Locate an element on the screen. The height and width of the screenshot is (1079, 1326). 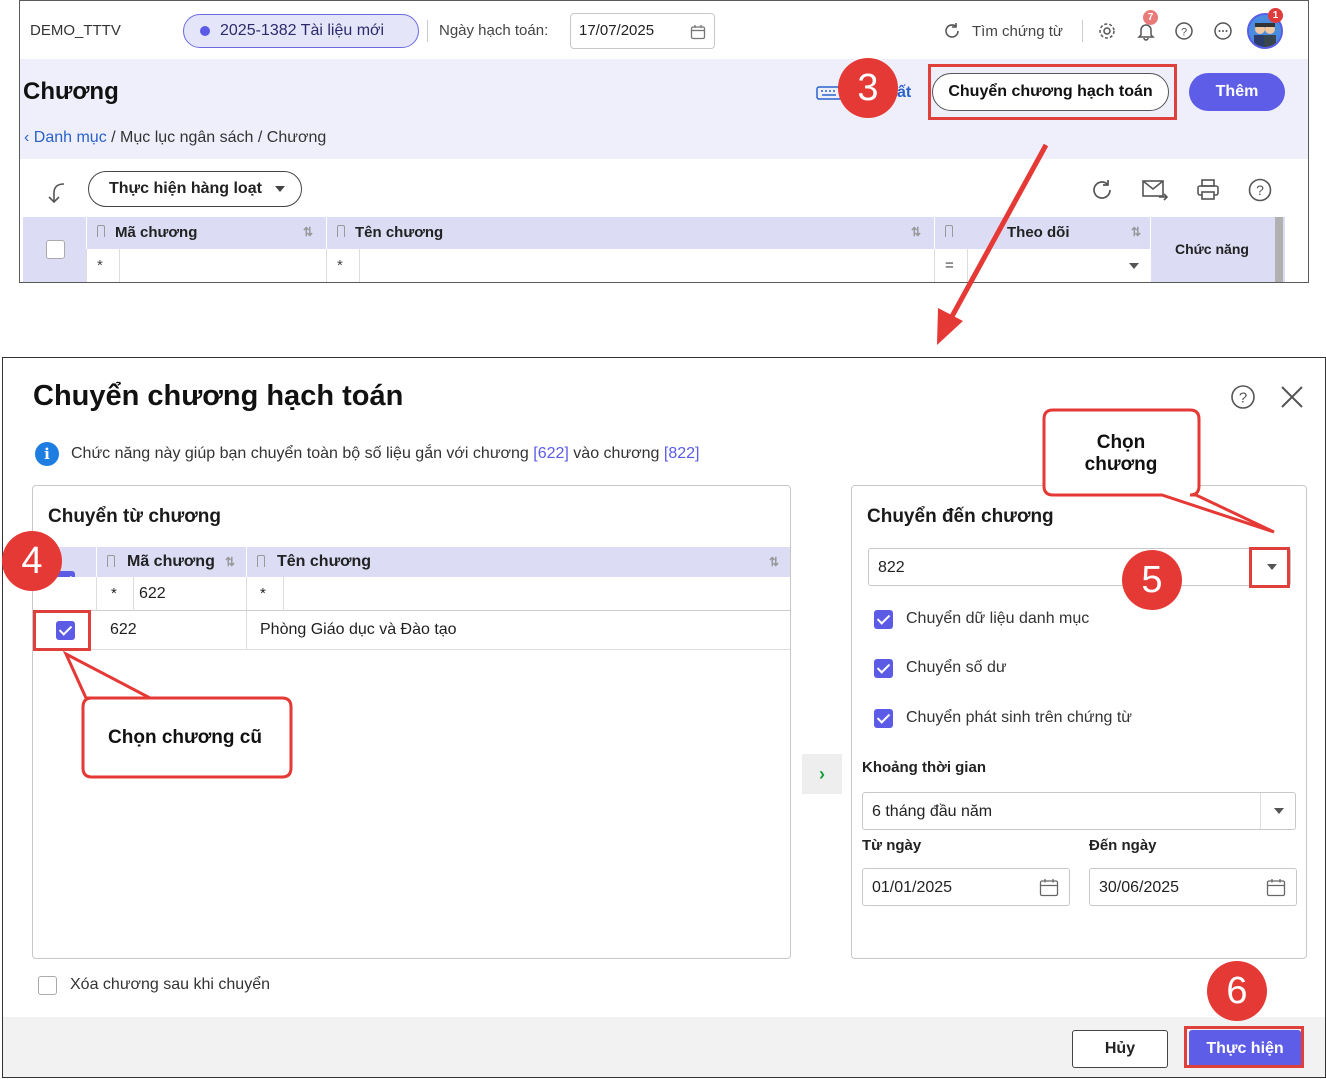
gear-icon is located at coordinates (1107, 31).